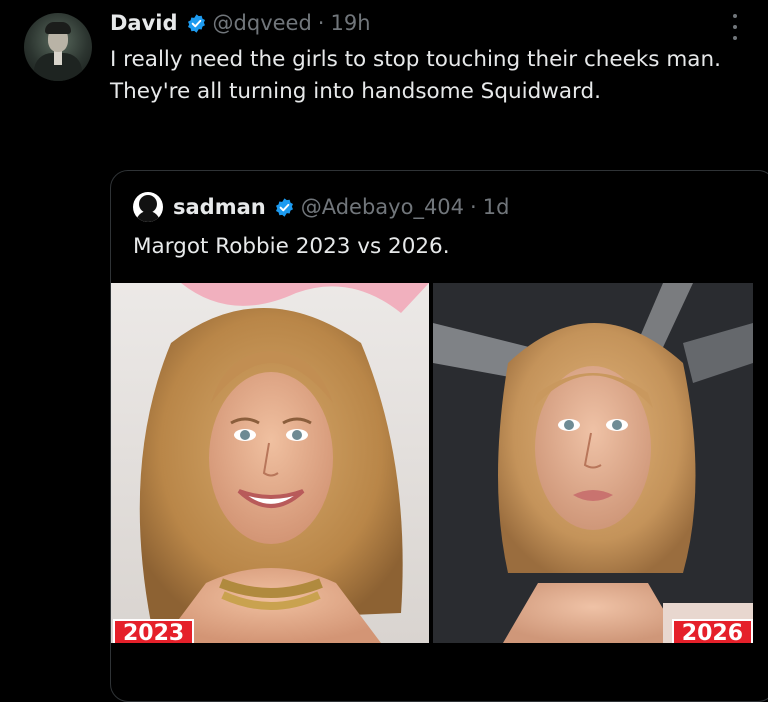 This screenshot has height=702, width=768. I want to click on image-year-badge: 2026, so click(712, 631).